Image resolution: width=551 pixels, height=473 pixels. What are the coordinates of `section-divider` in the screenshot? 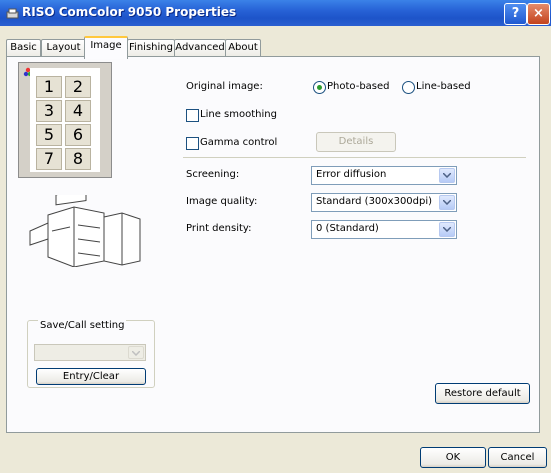 It's located at (354, 157).